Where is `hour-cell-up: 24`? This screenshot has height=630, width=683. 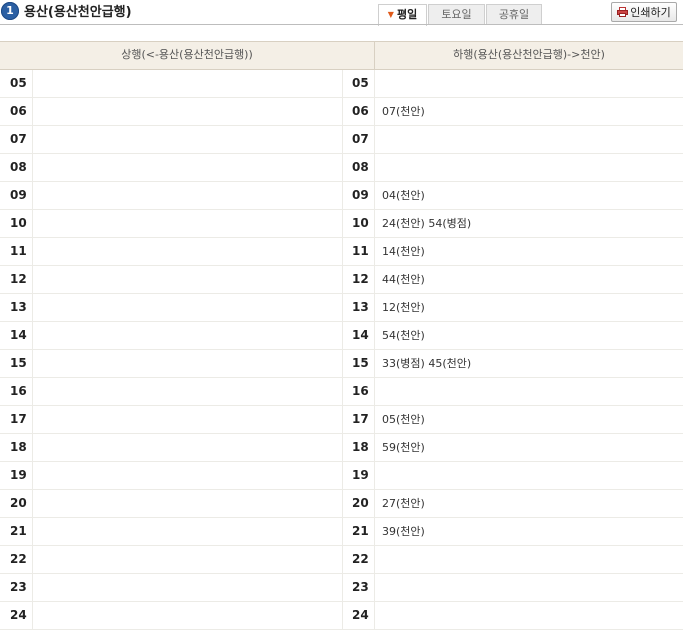 hour-cell-up: 24 is located at coordinates (18, 615).